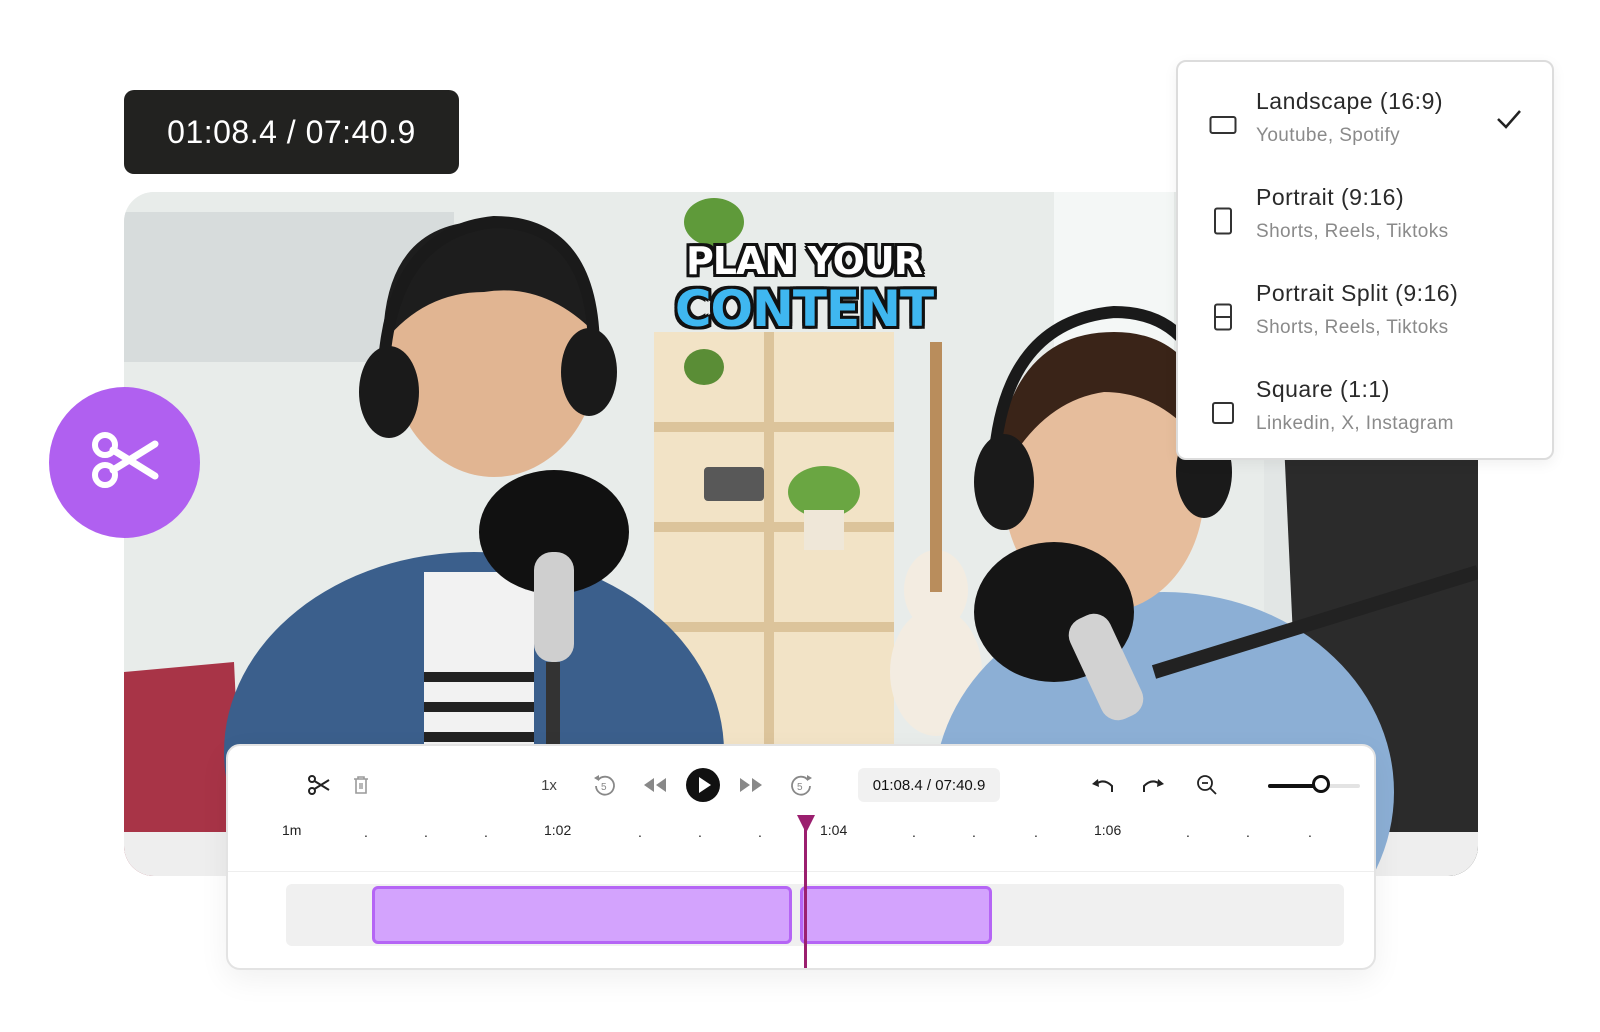 The height and width of the screenshot is (1032, 1600). Describe the element at coordinates (549, 785) in the screenshot. I see `playback-speed: 1x` at that location.